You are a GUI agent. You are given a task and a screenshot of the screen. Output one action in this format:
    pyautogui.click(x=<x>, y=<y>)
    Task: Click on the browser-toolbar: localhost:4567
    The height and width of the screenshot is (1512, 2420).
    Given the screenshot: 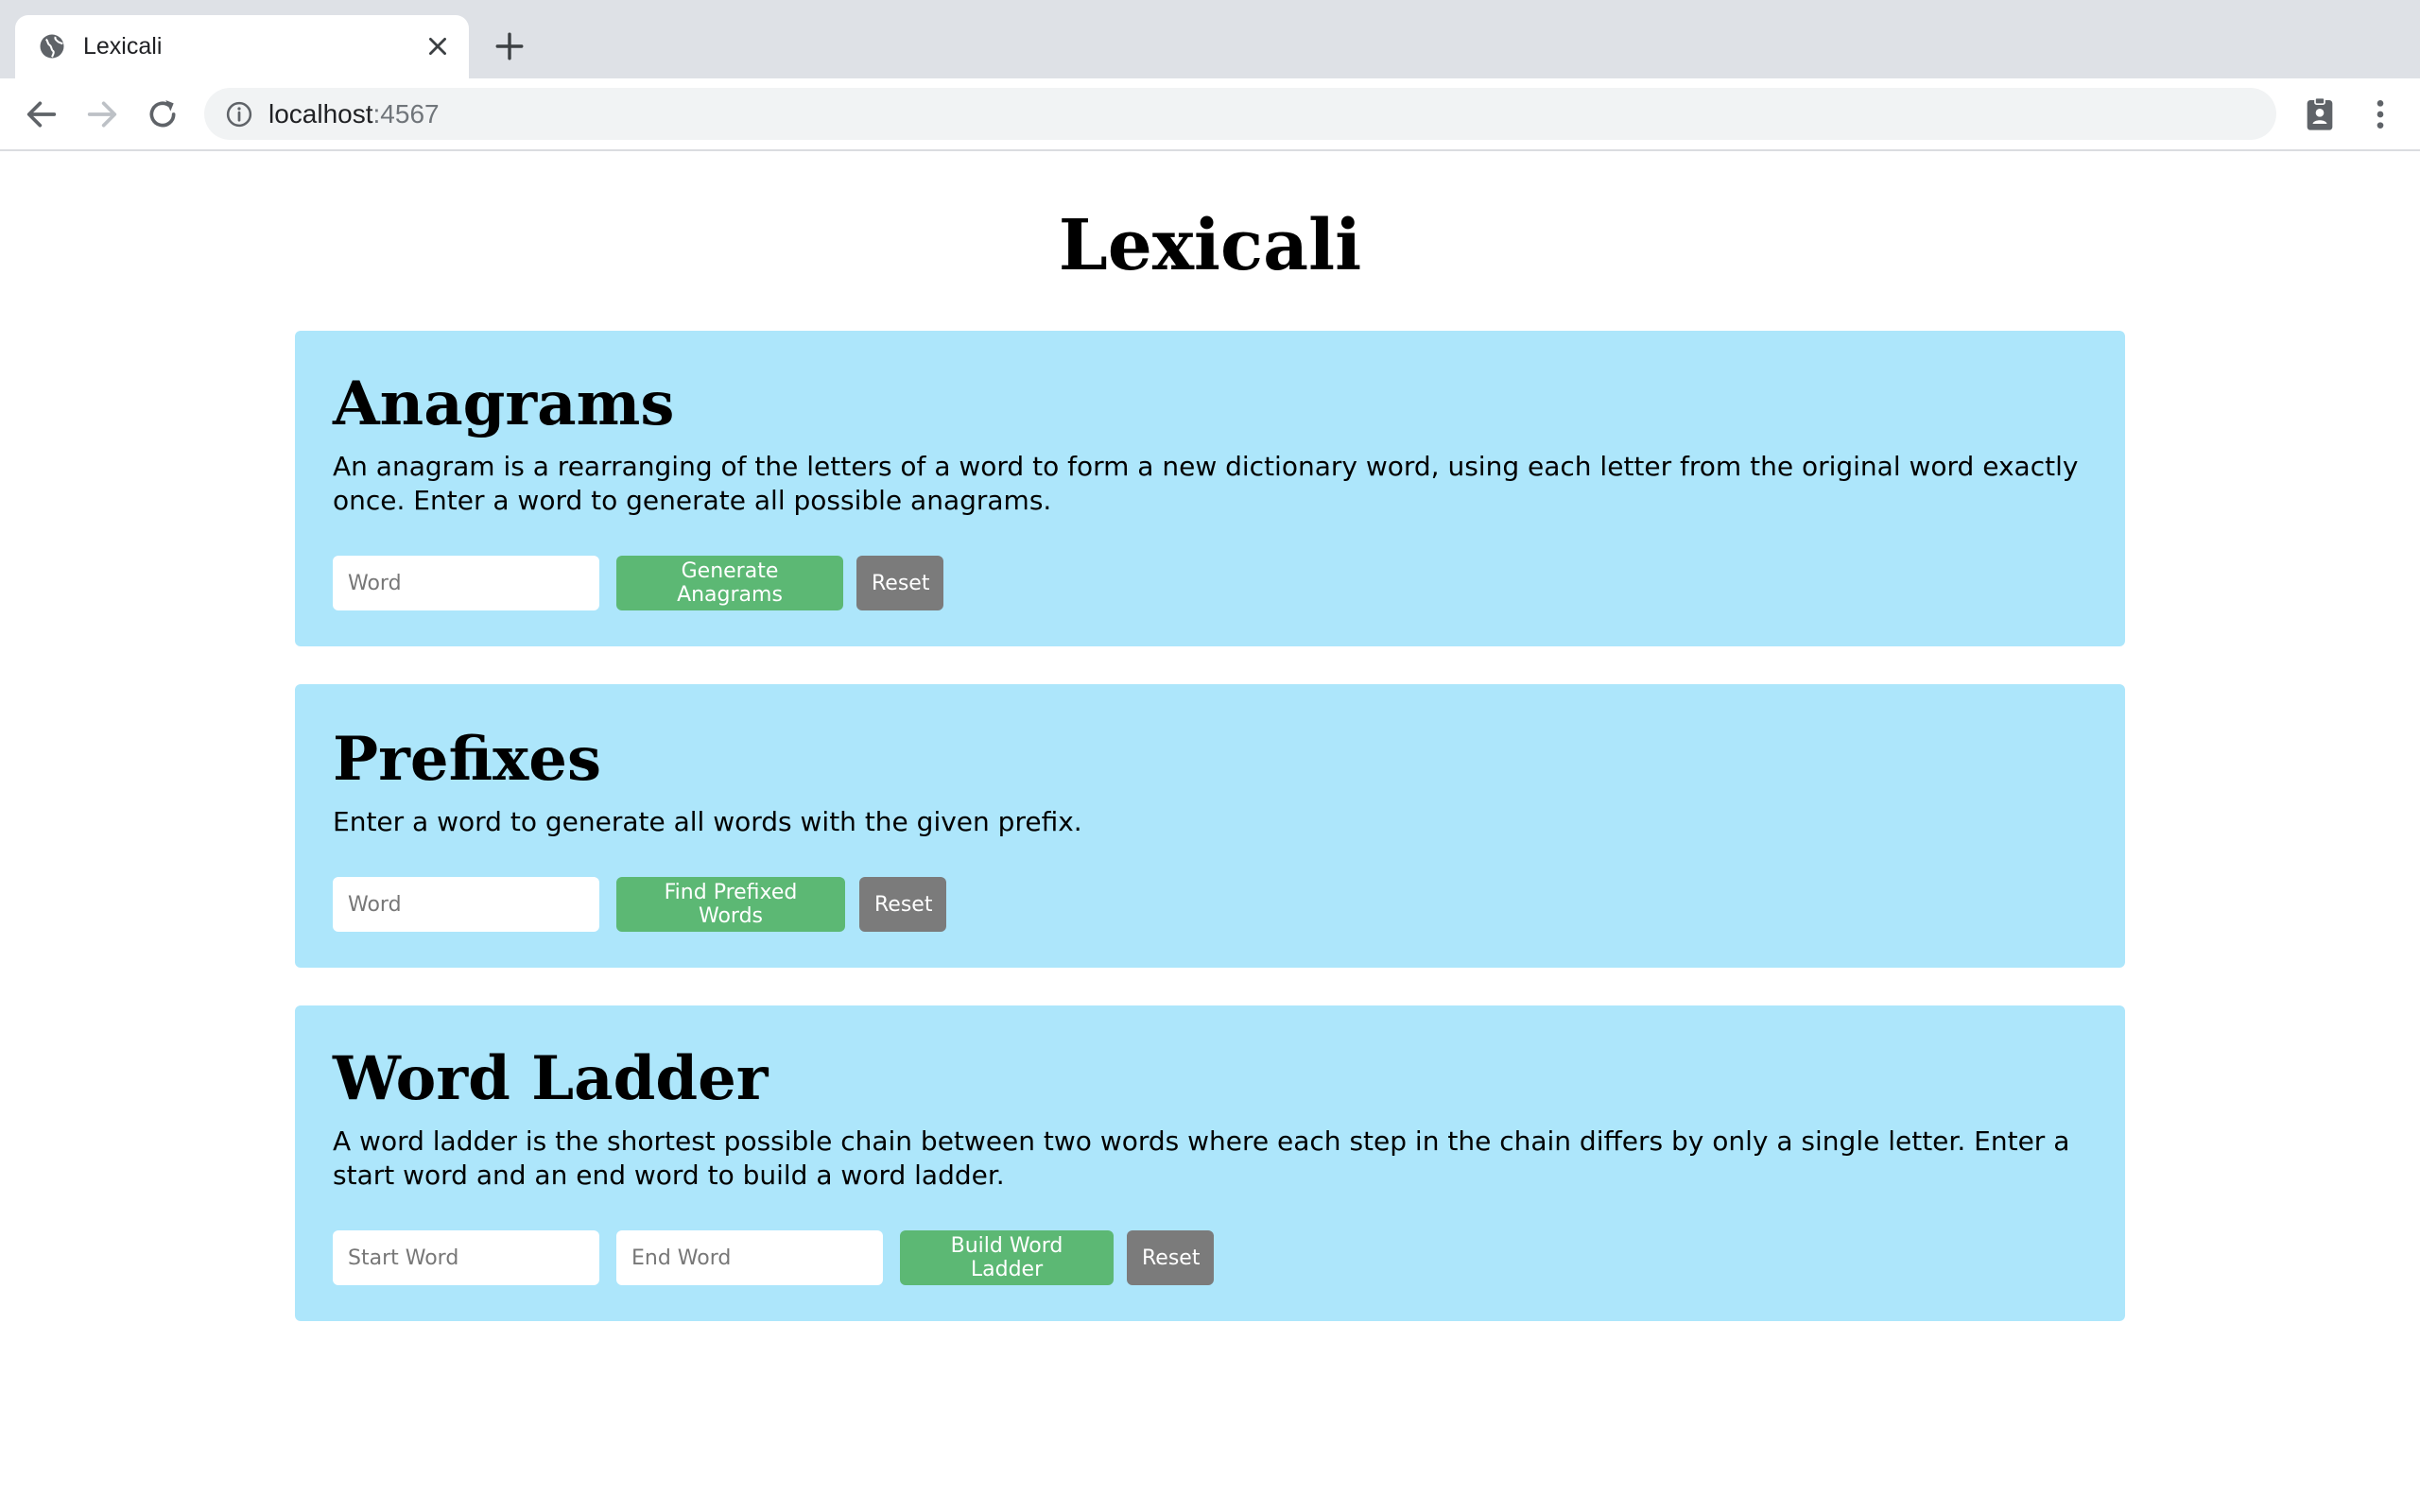 What is the action you would take?
    pyautogui.click(x=1210, y=114)
    